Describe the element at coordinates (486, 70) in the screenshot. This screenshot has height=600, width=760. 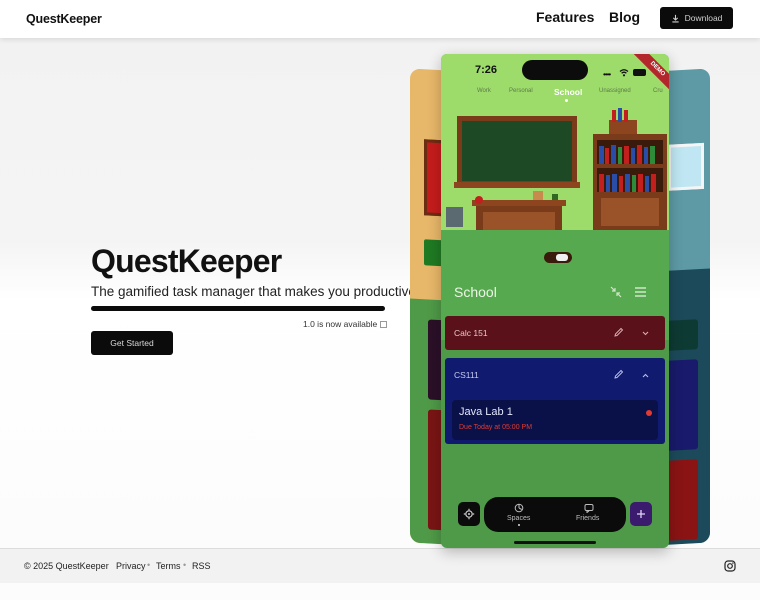
I see `status-time: 7:26` at that location.